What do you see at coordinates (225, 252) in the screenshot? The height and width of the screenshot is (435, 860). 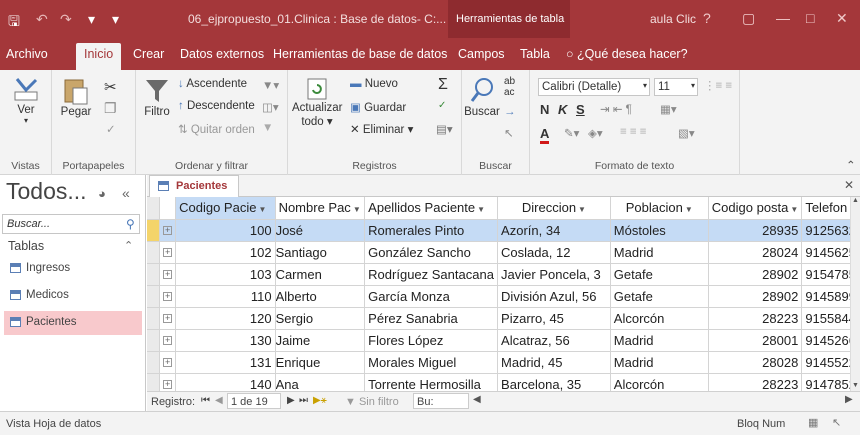 I see `cell-codigo: 102` at bounding box center [225, 252].